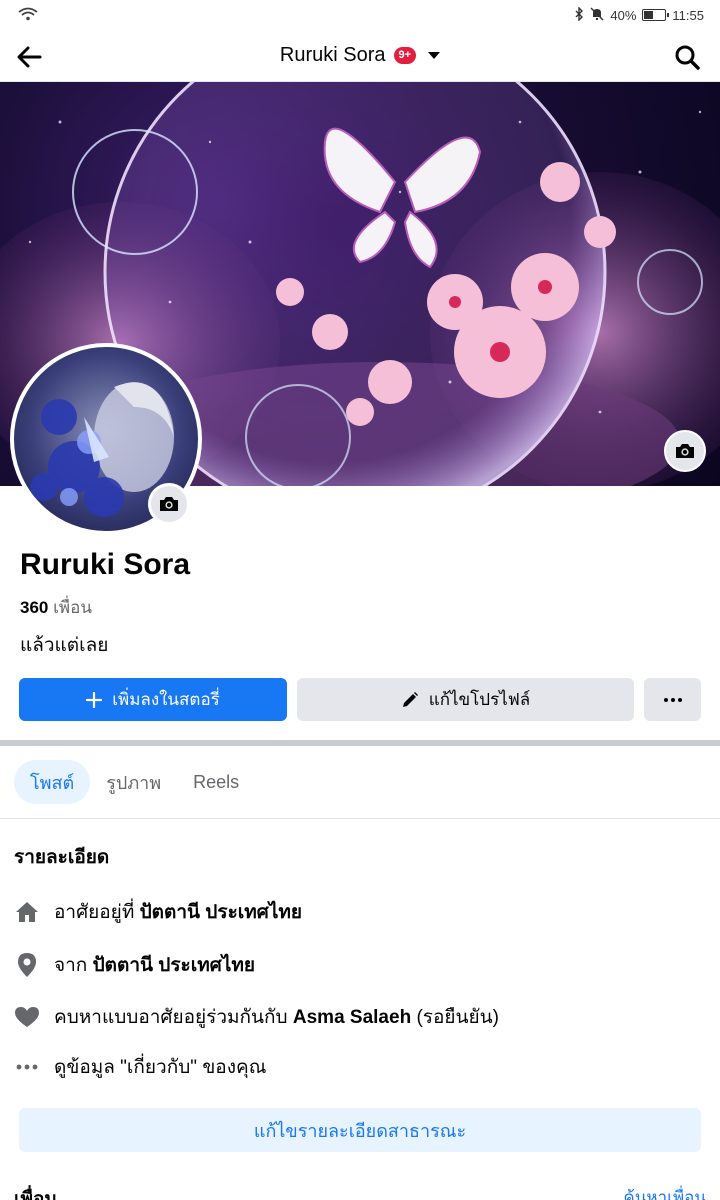 This screenshot has width=720, height=1200. I want to click on tab-photos: รูปภาพ, so click(133, 782).